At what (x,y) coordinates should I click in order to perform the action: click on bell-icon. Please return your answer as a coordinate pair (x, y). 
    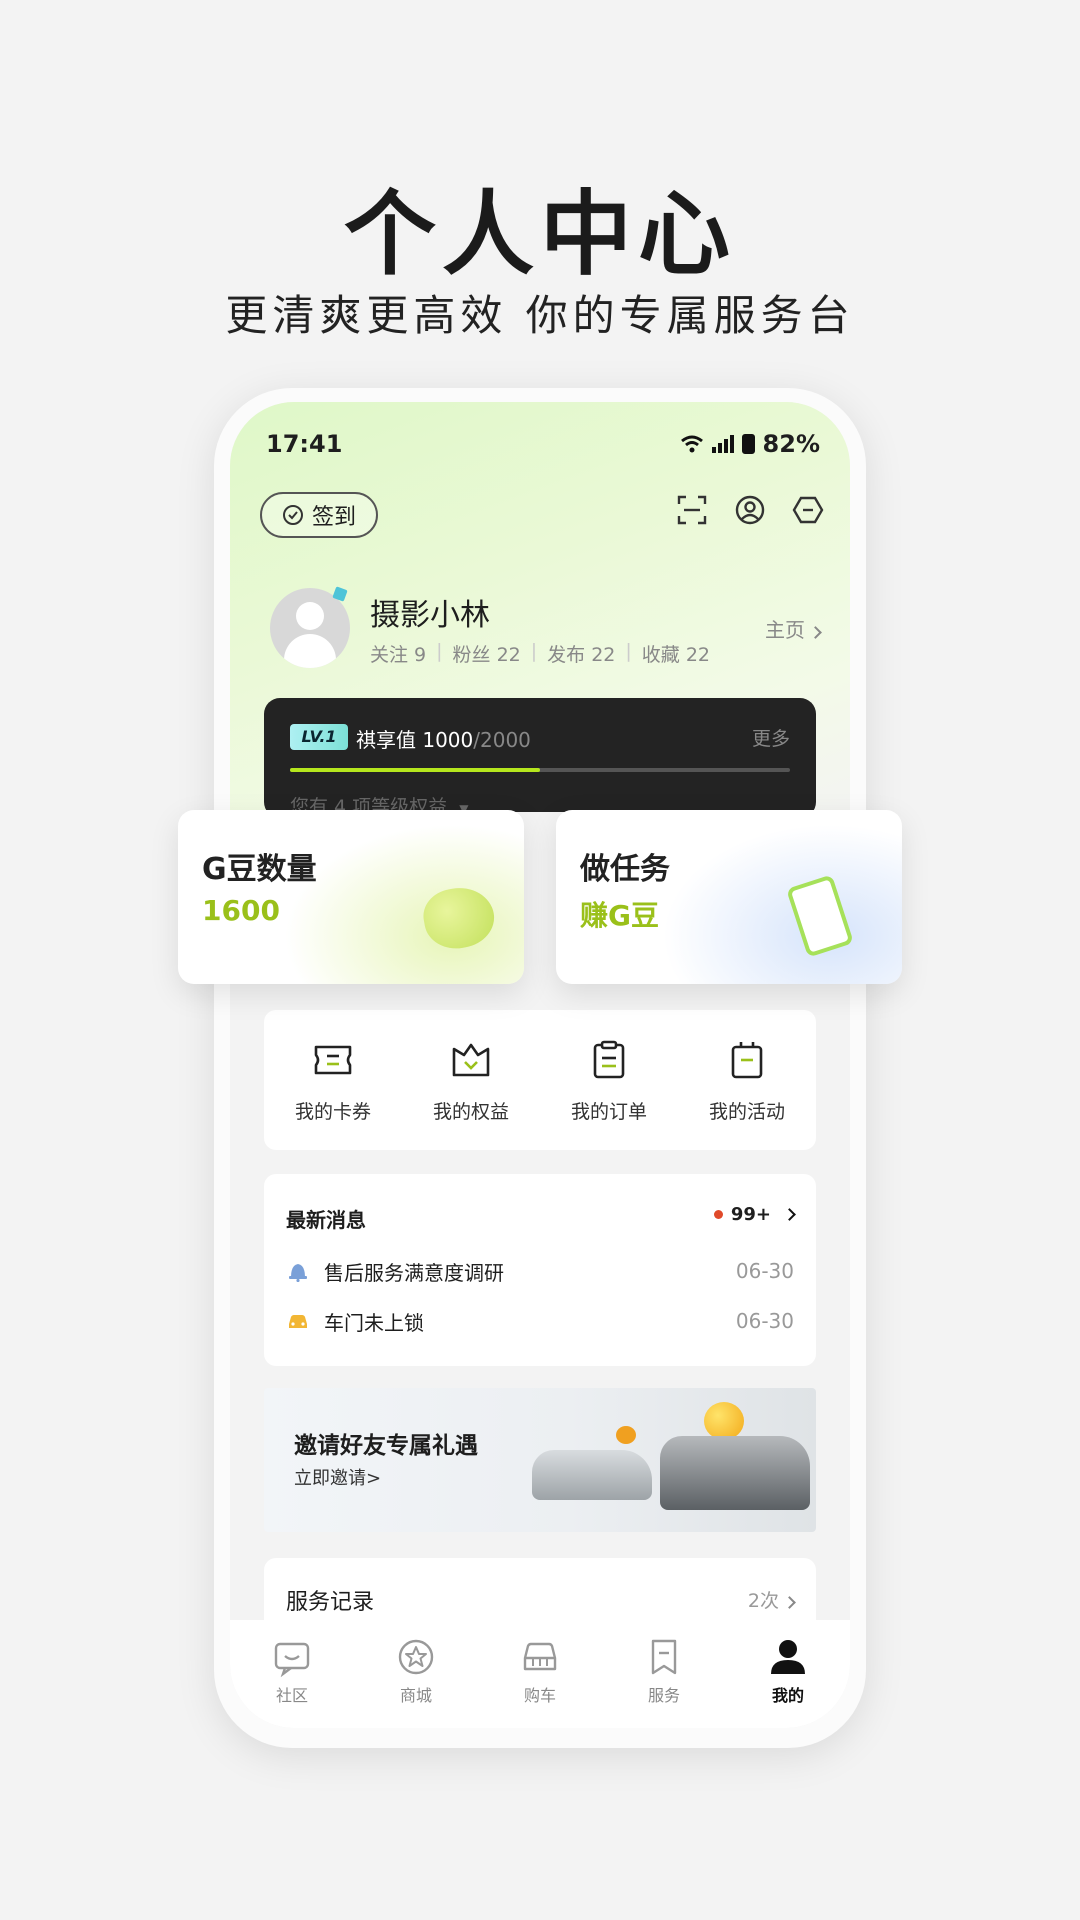
    Looking at the image, I should click on (298, 1273).